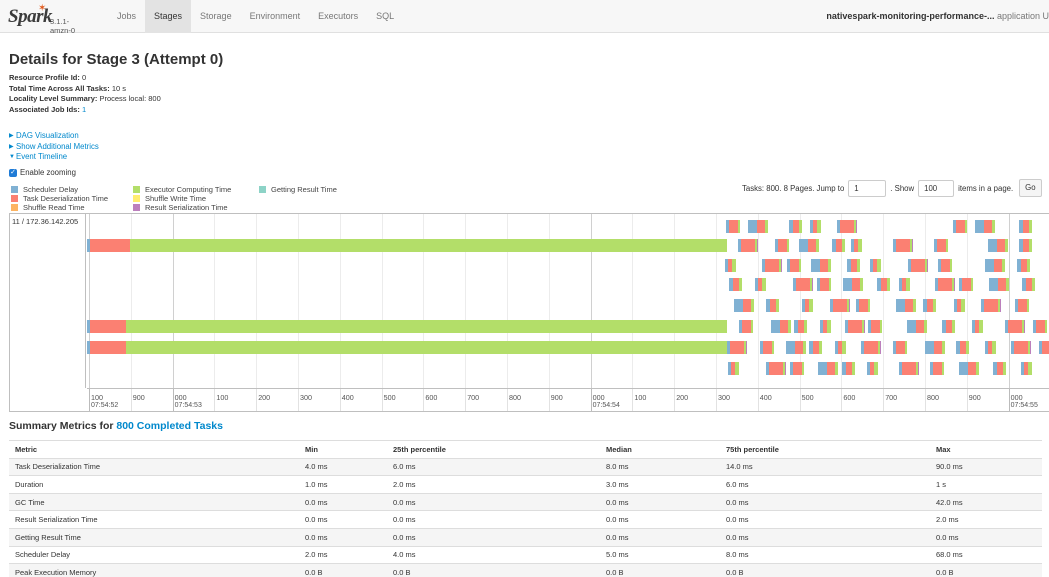 The height and width of the screenshot is (577, 1049). Describe the element at coordinates (84, 109) in the screenshot. I see `job-id-link: 1` at that location.